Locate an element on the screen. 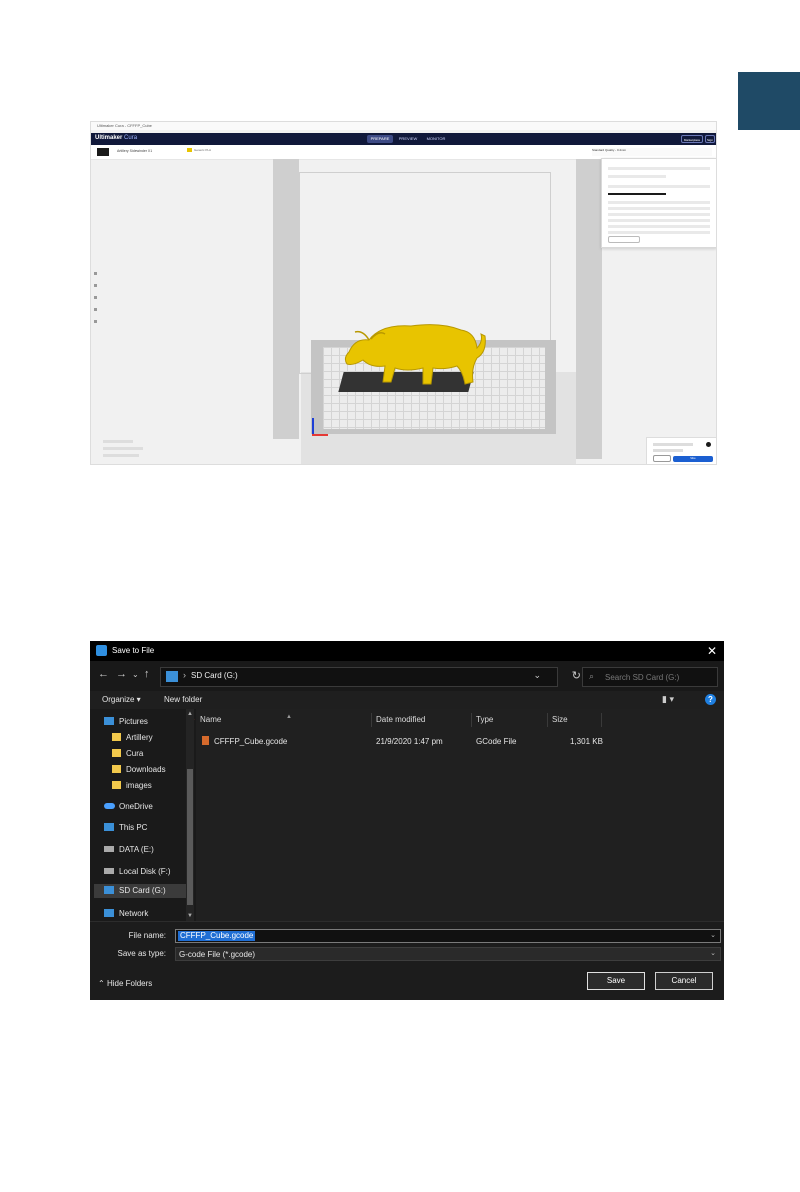 This screenshot has width=800, height=1192. new-folder-button: New folder is located at coordinates (183, 699).